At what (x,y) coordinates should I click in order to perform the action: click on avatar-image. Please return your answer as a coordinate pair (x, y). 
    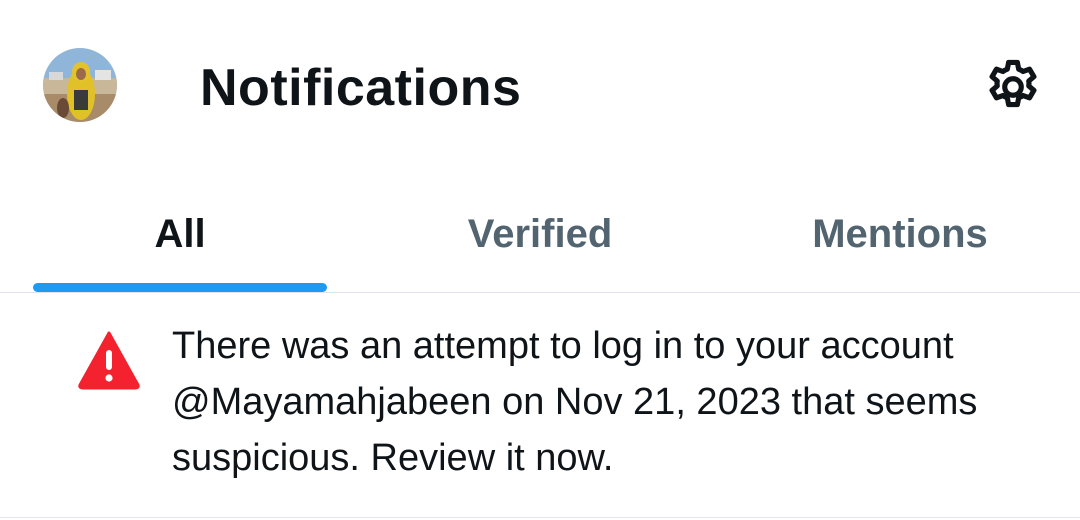
    Looking at the image, I should click on (80, 85).